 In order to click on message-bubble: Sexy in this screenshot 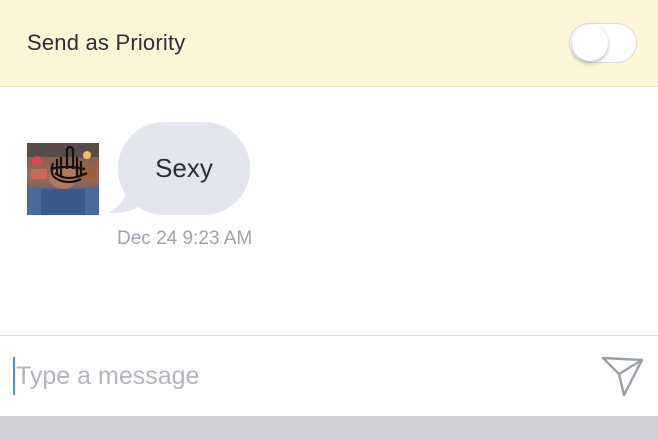, I will do `click(184, 168)`.